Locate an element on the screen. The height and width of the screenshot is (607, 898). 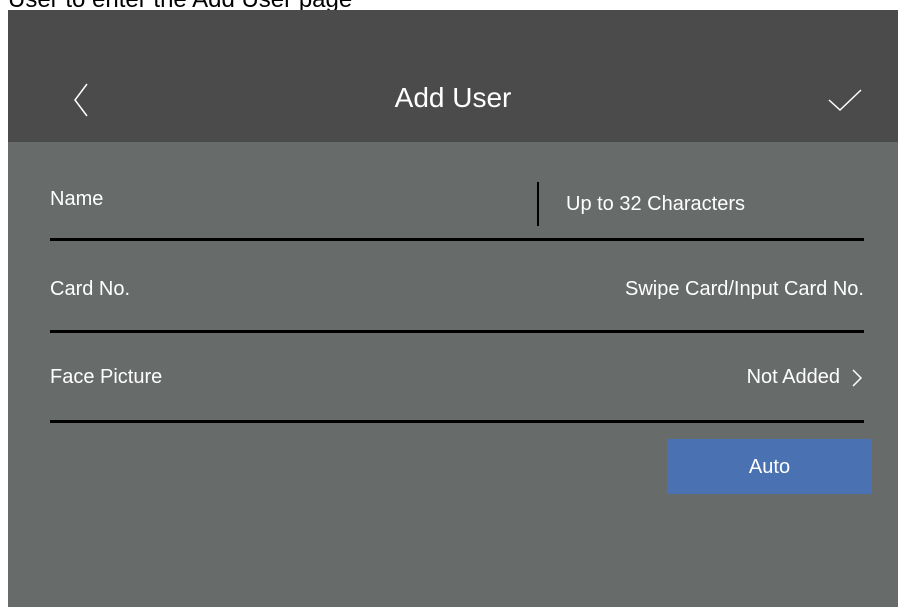
checkmark-icon is located at coordinates (845, 100).